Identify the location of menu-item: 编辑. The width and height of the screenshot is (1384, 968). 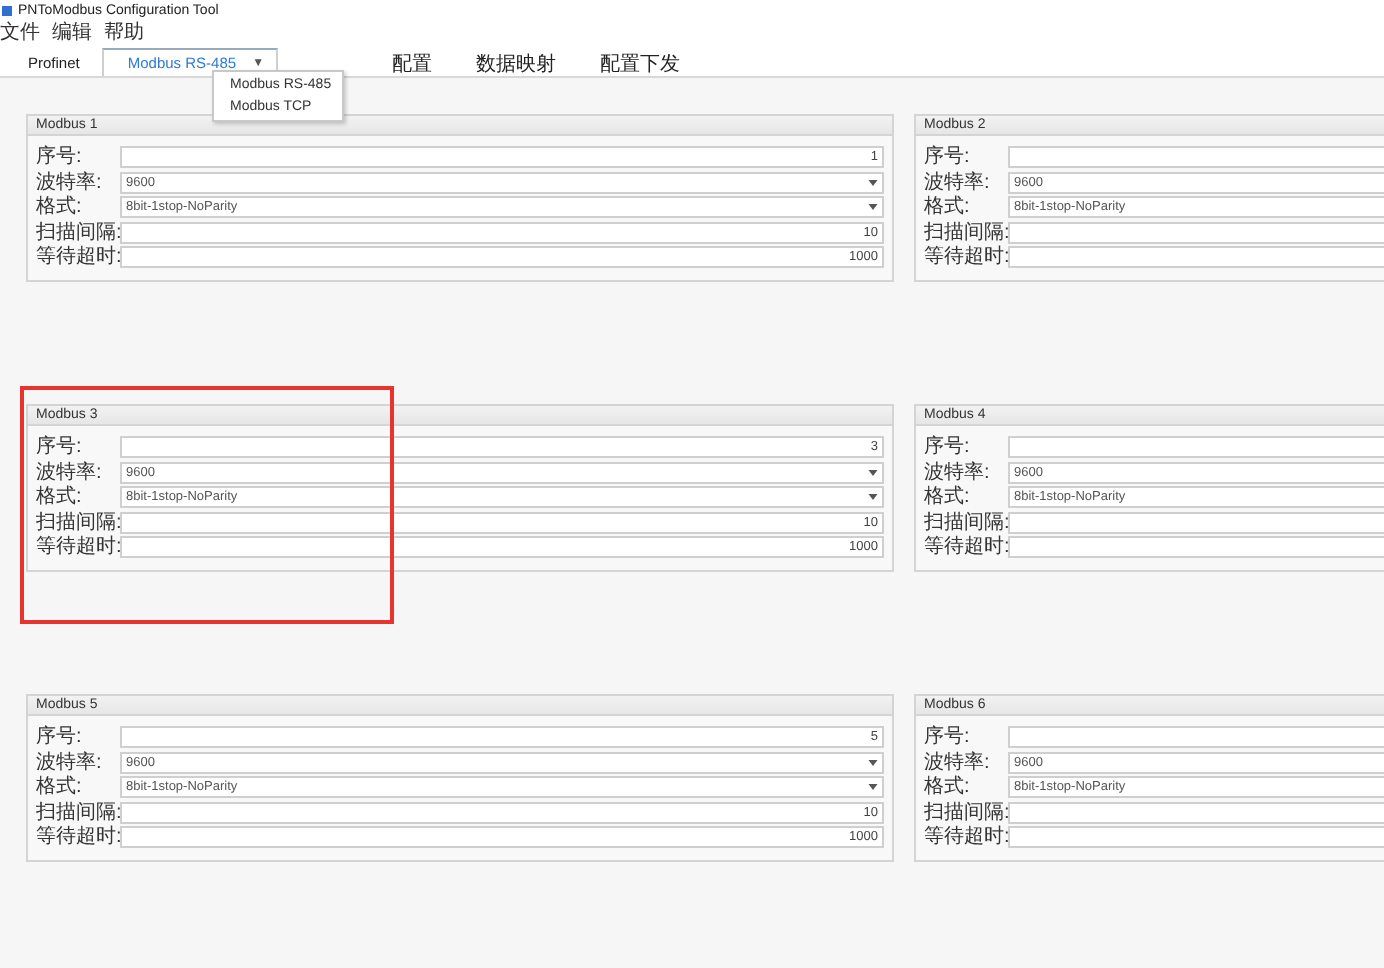
(72, 33).